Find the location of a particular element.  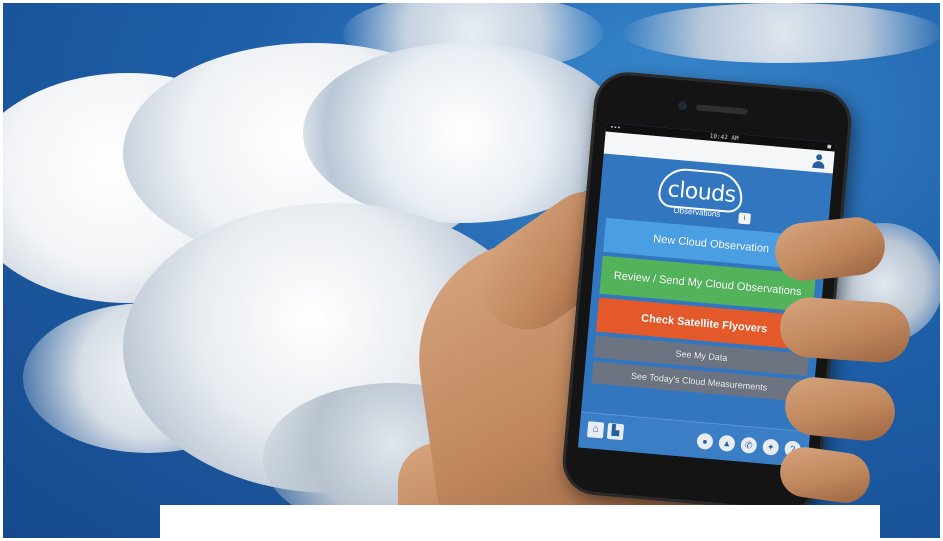

pin-icon: ▲ is located at coordinates (727, 443).